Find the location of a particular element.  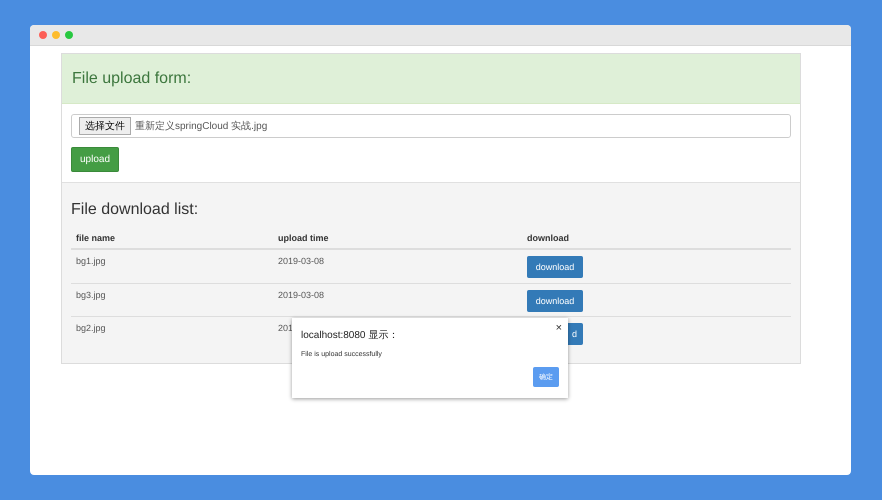

column-header: download is located at coordinates (548, 238).